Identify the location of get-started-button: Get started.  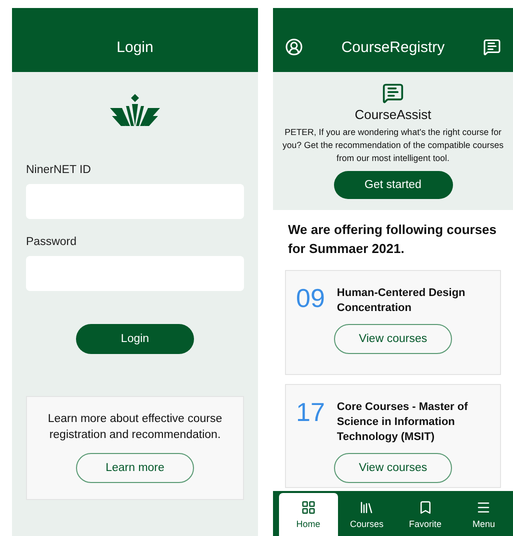
(393, 185).